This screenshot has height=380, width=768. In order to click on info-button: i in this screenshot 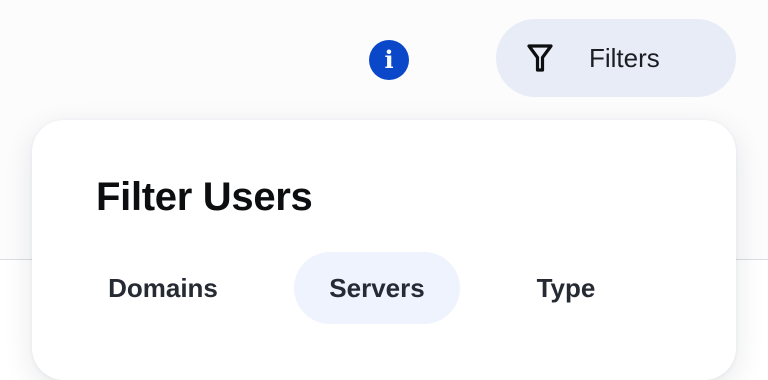, I will do `click(389, 60)`.